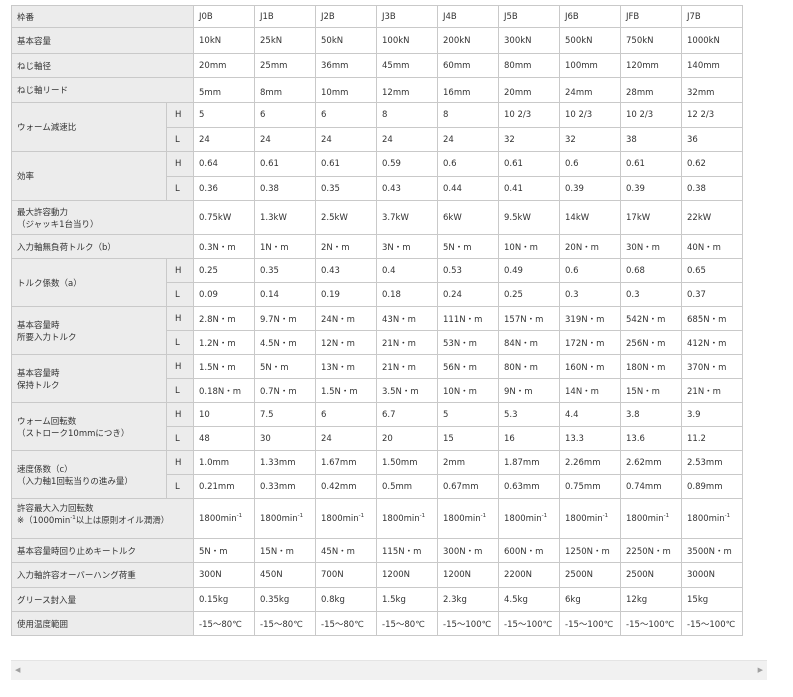 Image resolution: width=793 pixels, height=697 pixels. I want to click on scroll-right-arrow-icon: ▶, so click(760, 670).